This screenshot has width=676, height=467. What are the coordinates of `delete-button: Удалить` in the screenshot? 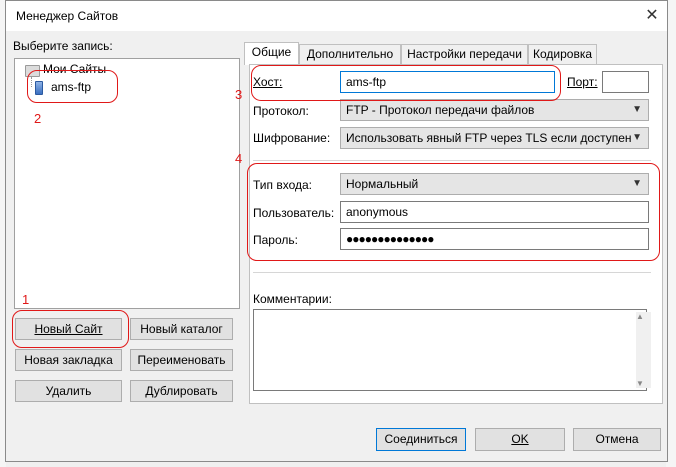 It's located at (68, 391).